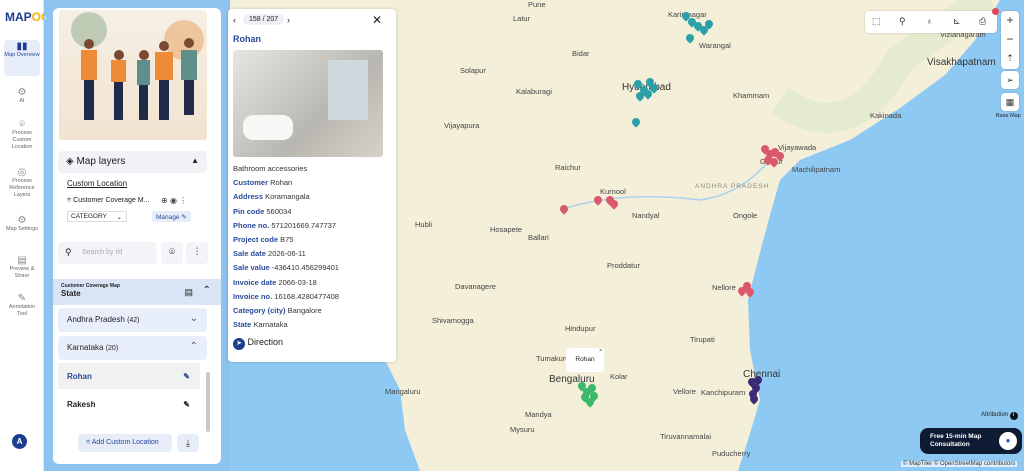 The height and width of the screenshot is (471, 1024). I want to click on city-label: Kanchipuram, so click(723, 392).